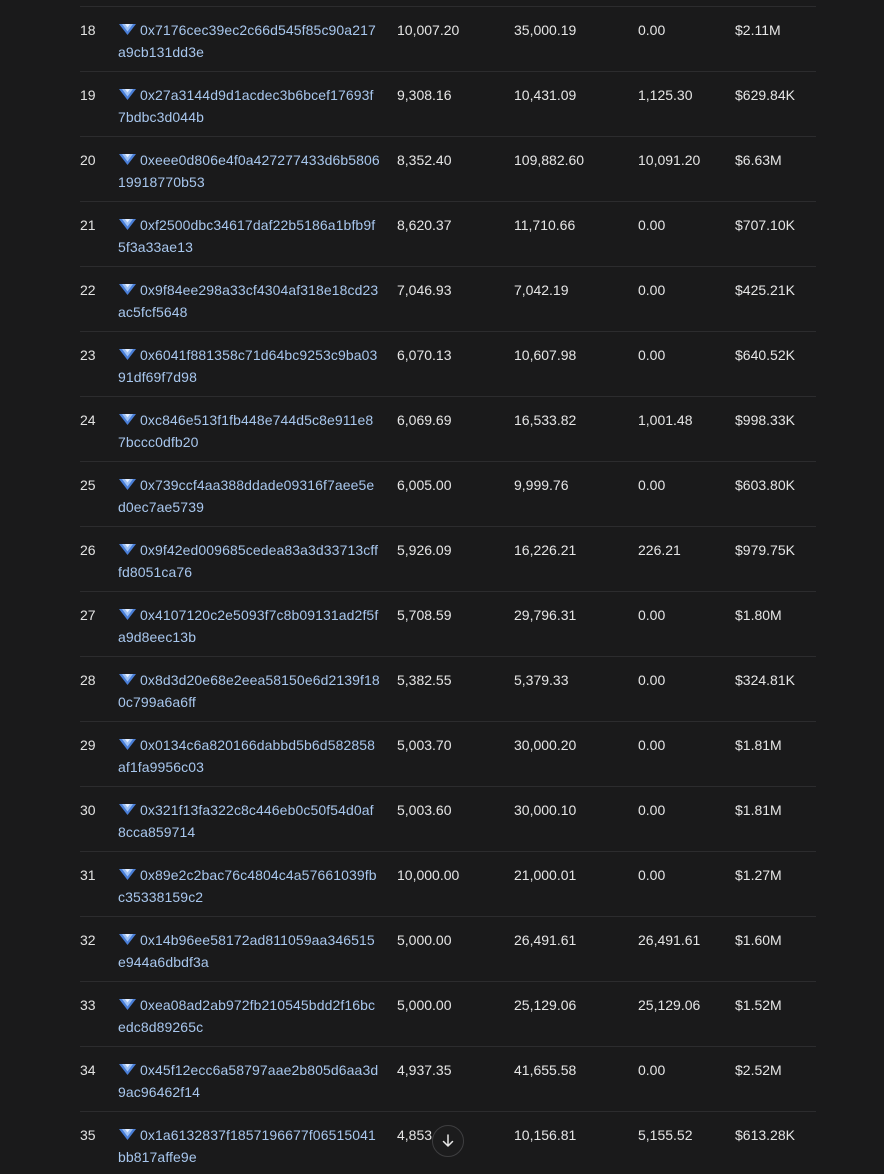 This screenshot has height=1174, width=884. I want to click on total-cell: 29,796.31, so click(545, 615).